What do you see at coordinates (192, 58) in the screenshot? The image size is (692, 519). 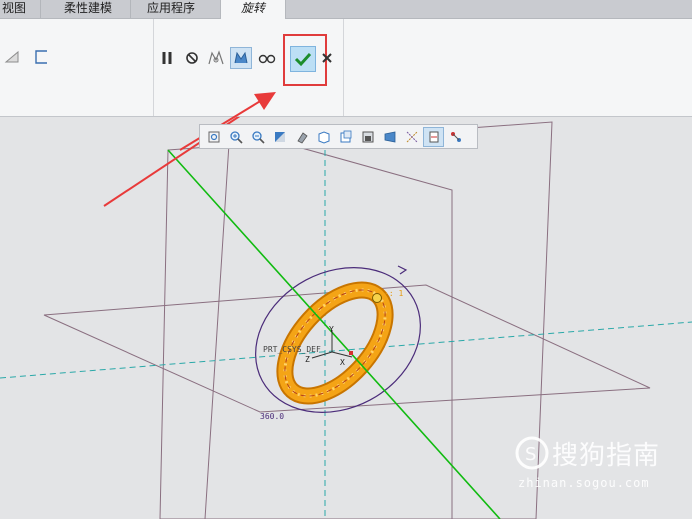 I see `no-preview-icon` at bounding box center [192, 58].